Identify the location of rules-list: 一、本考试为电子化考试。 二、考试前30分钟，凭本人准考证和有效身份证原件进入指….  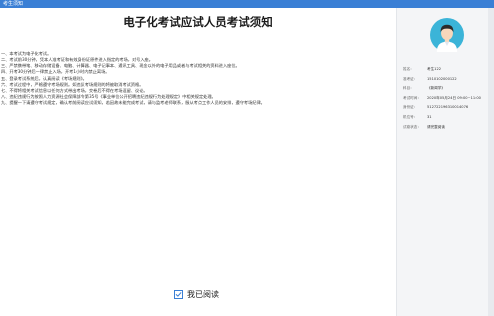
(196, 78).